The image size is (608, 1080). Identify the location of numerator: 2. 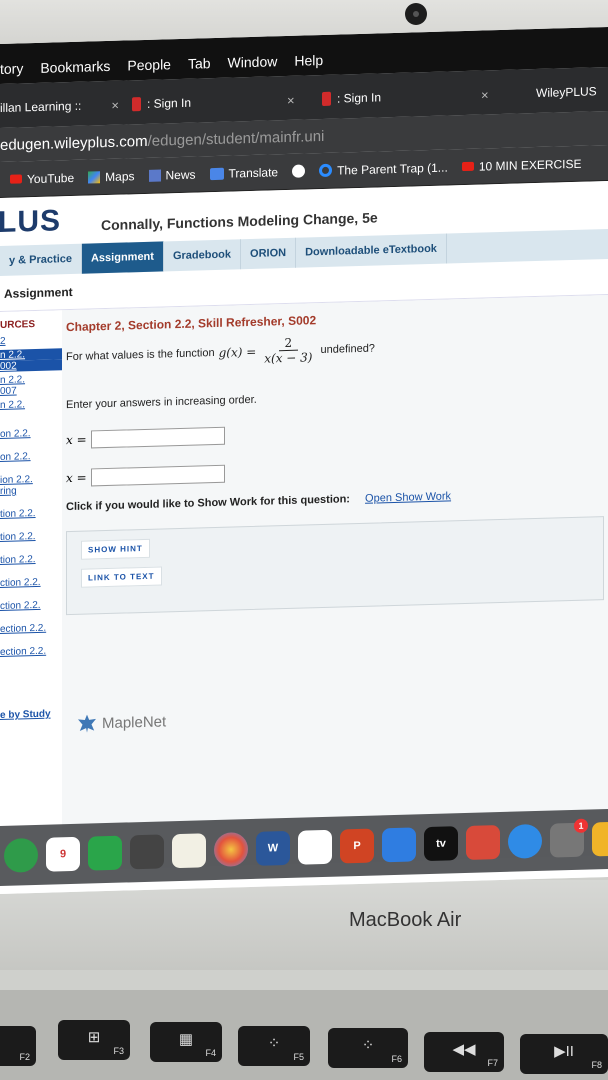
(288, 343).